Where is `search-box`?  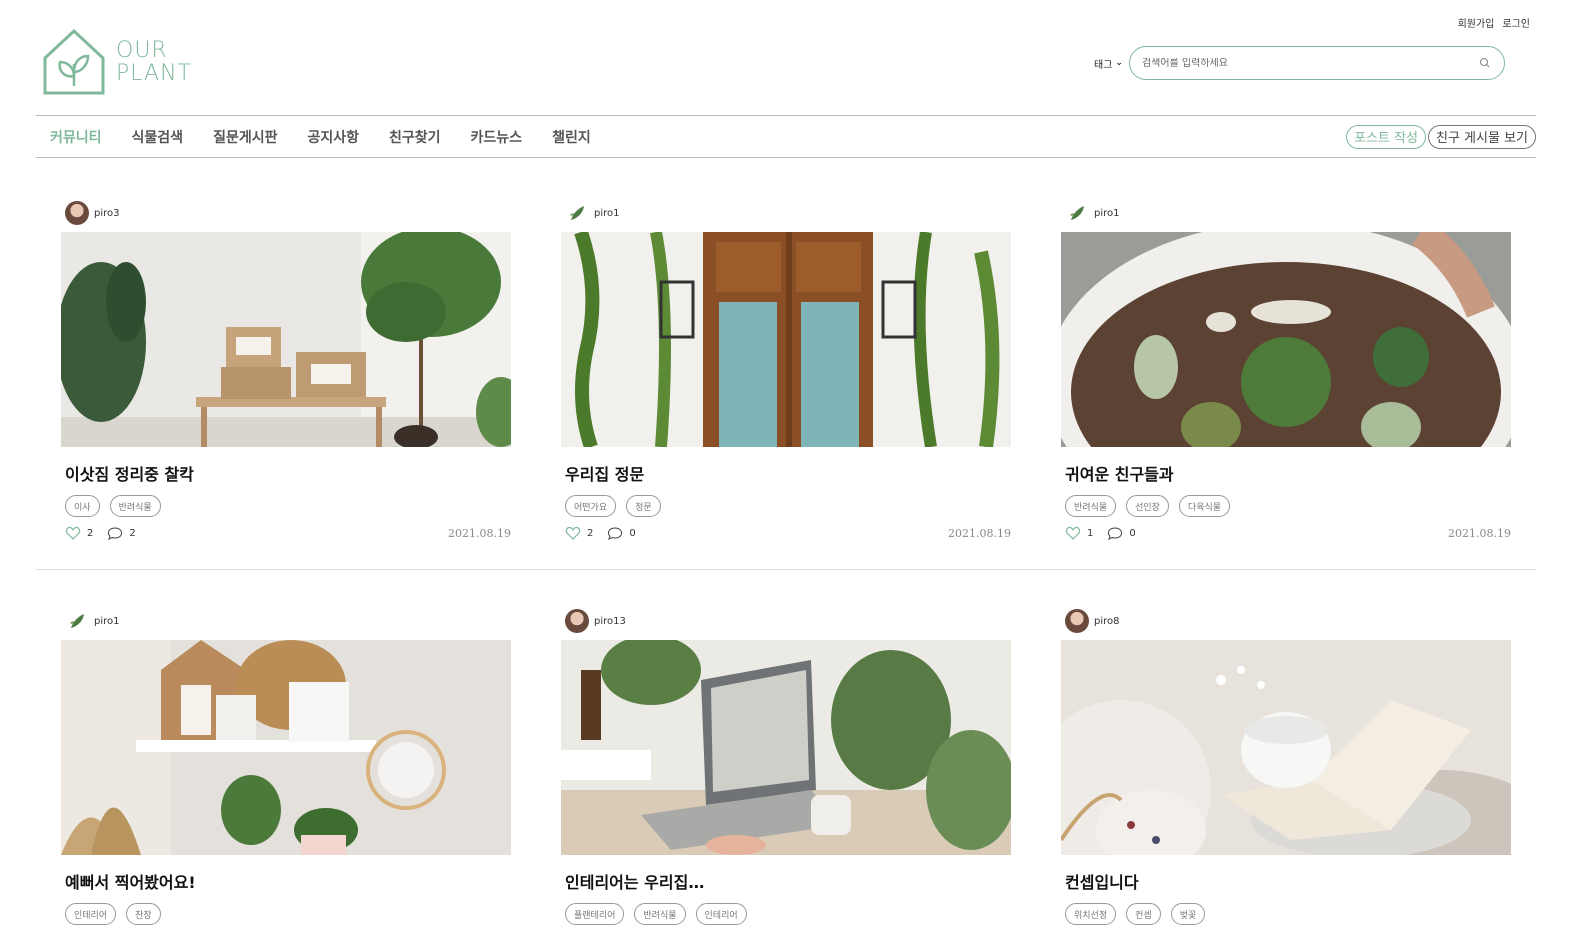 search-box is located at coordinates (1316, 63).